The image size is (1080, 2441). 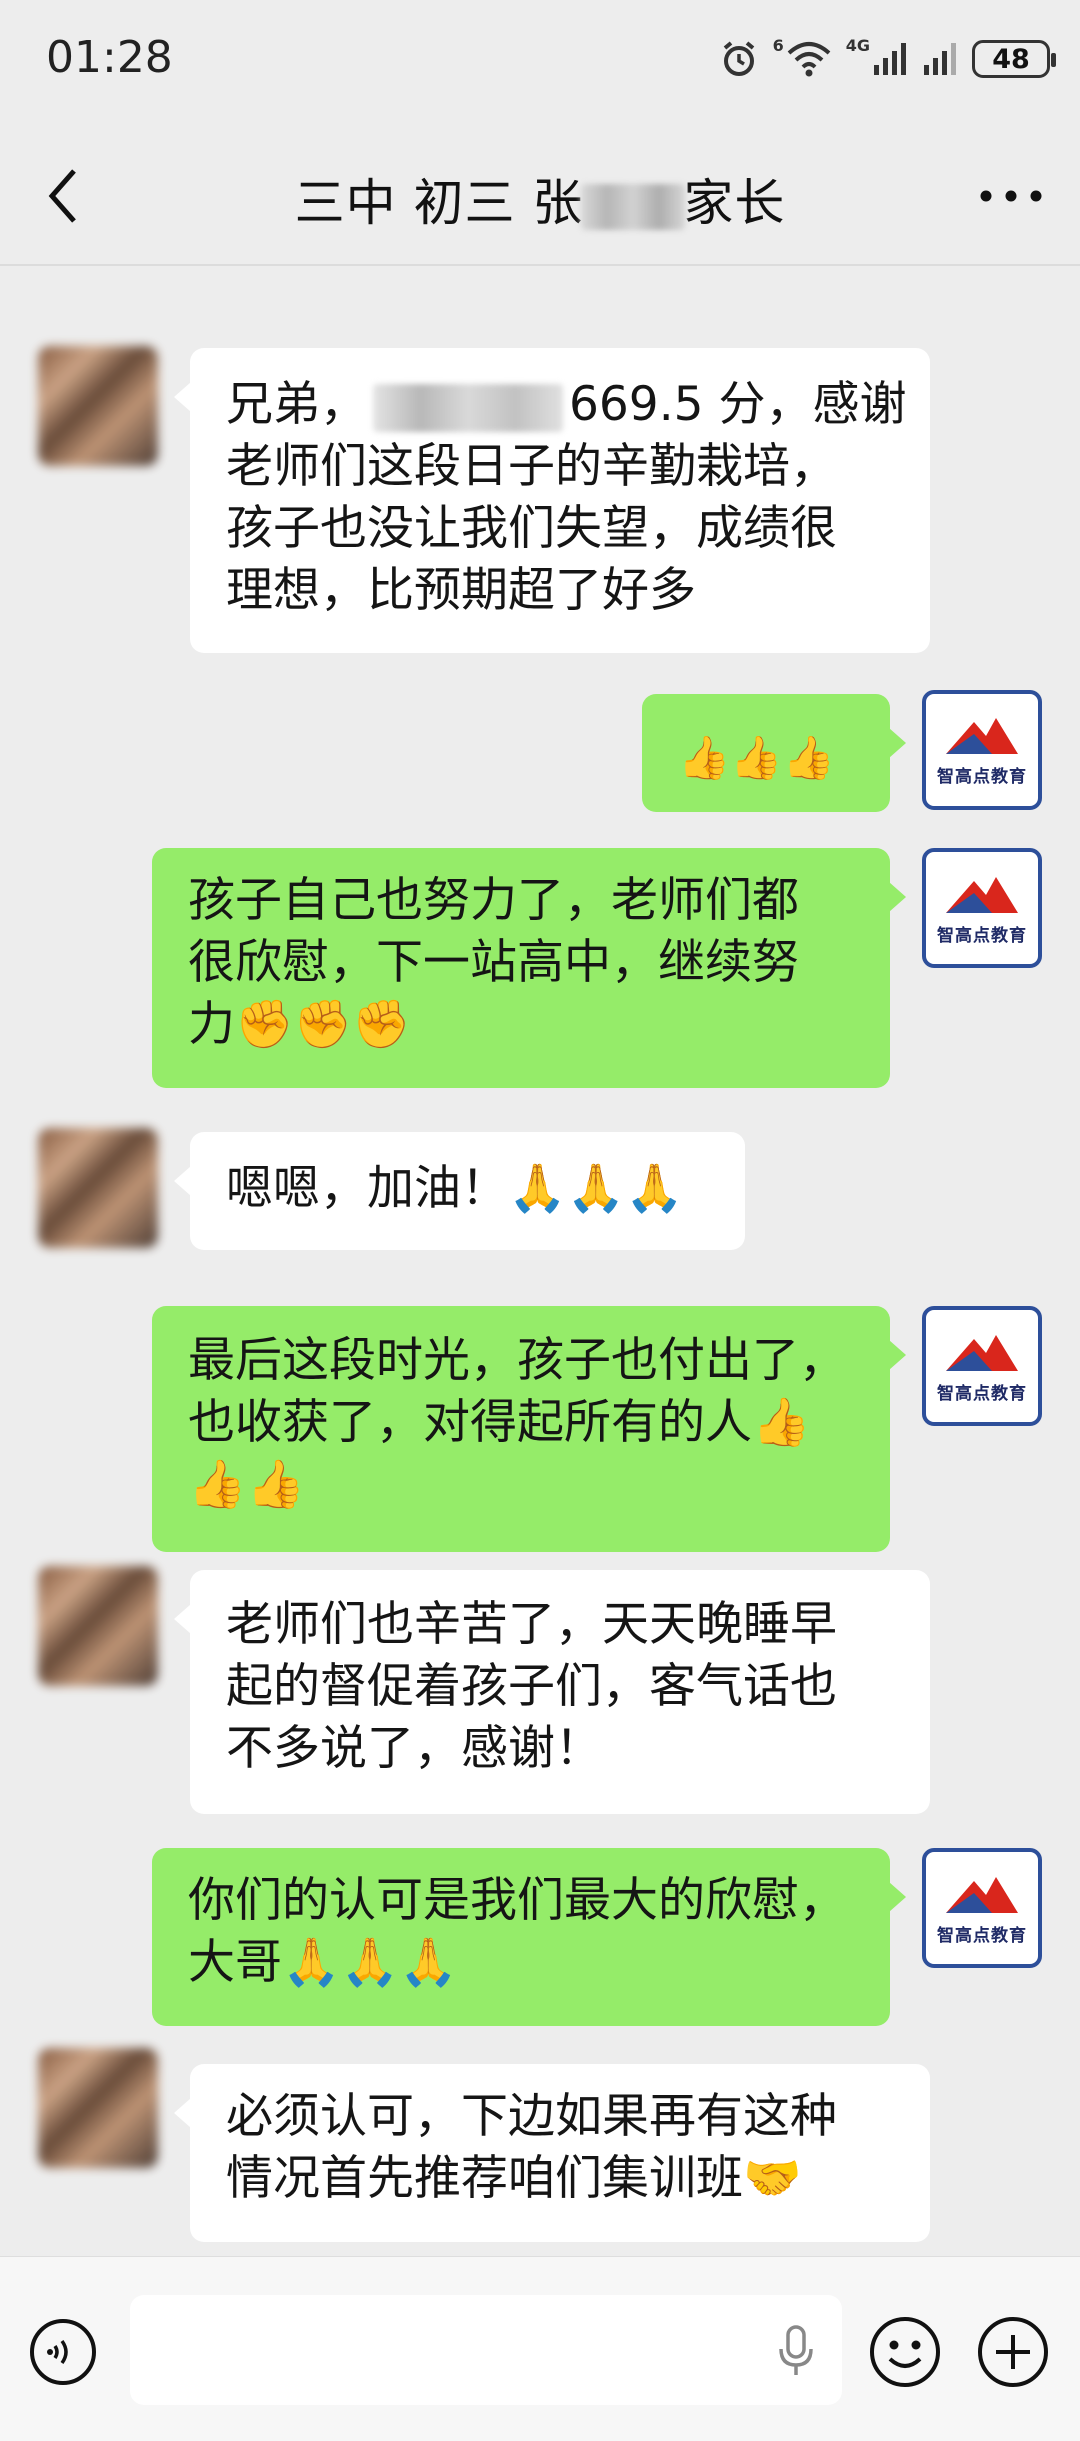 What do you see at coordinates (65, 196) in the screenshot?
I see `chevron-left-icon` at bounding box center [65, 196].